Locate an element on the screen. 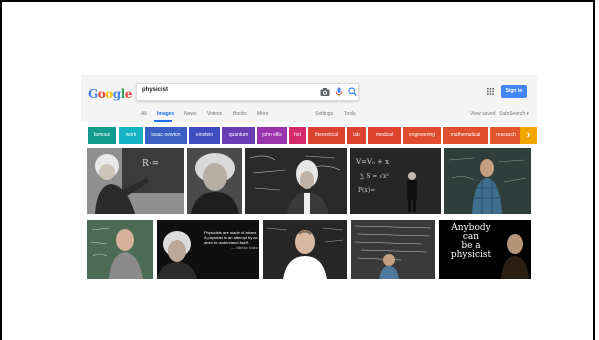  view-saved-link: View saved is located at coordinates (482, 114).